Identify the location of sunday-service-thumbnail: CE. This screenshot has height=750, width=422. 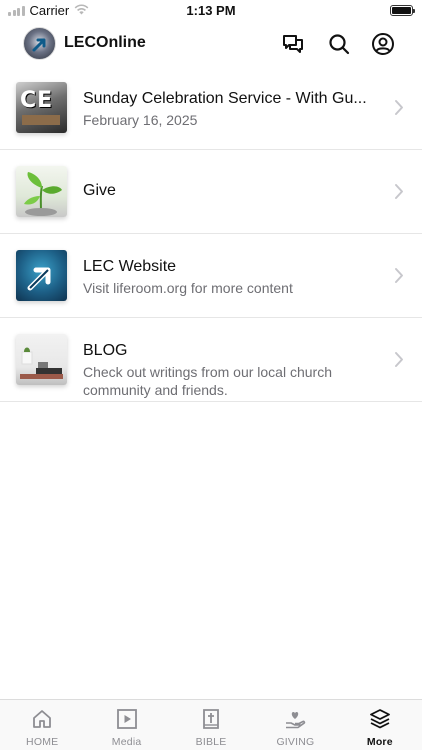
(41, 107).